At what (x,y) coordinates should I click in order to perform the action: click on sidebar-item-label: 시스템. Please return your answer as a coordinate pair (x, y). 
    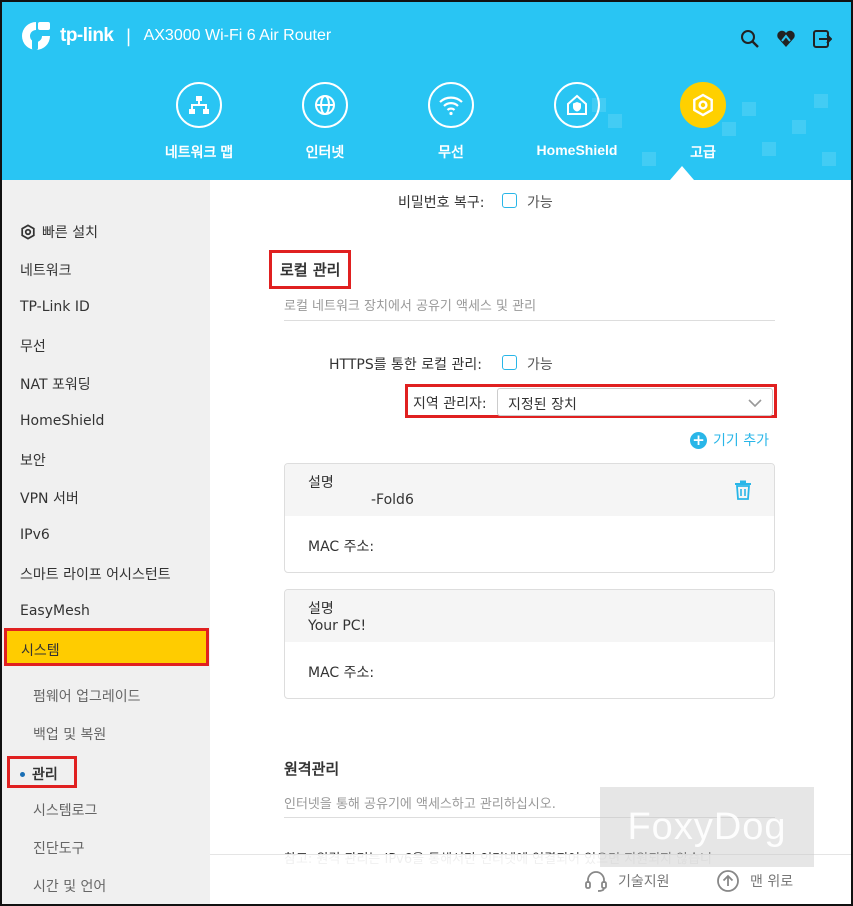
    Looking at the image, I should click on (40, 651).